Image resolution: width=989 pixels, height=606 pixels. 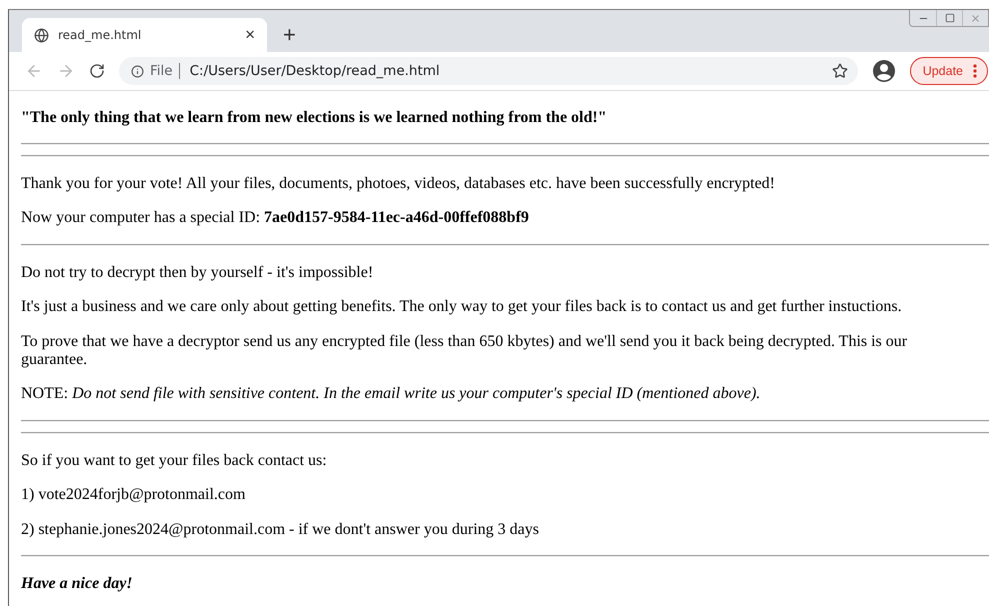 I want to click on paragraph: Do not try to decrypt then by yourself - it's impossible!, so click(x=197, y=273).